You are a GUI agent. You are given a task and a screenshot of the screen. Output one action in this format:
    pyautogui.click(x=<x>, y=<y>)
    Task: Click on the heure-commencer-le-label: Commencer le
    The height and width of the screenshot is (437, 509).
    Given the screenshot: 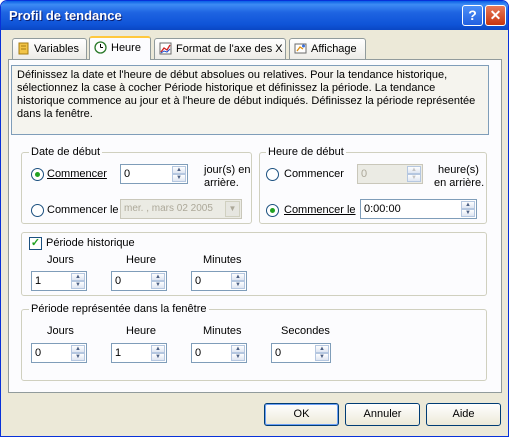 What is the action you would take?
    pyautogui.click(x=320, y=210)
    